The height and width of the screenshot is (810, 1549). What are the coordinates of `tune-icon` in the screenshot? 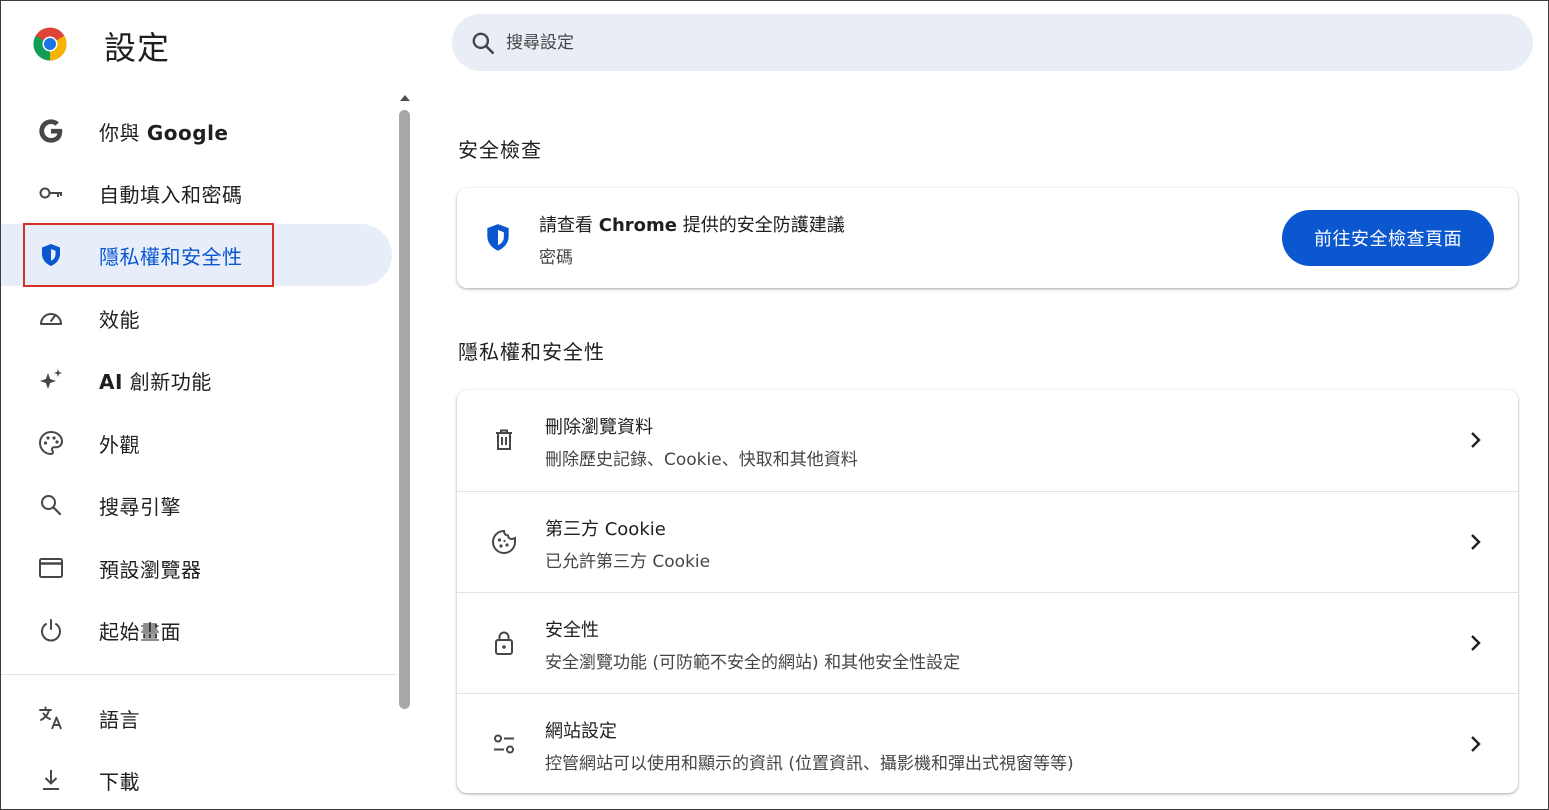 It's located at (504, 744).